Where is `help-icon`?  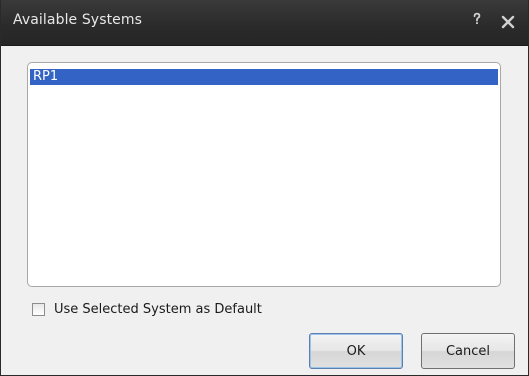
help-icon is located at coordinates (477, 20).